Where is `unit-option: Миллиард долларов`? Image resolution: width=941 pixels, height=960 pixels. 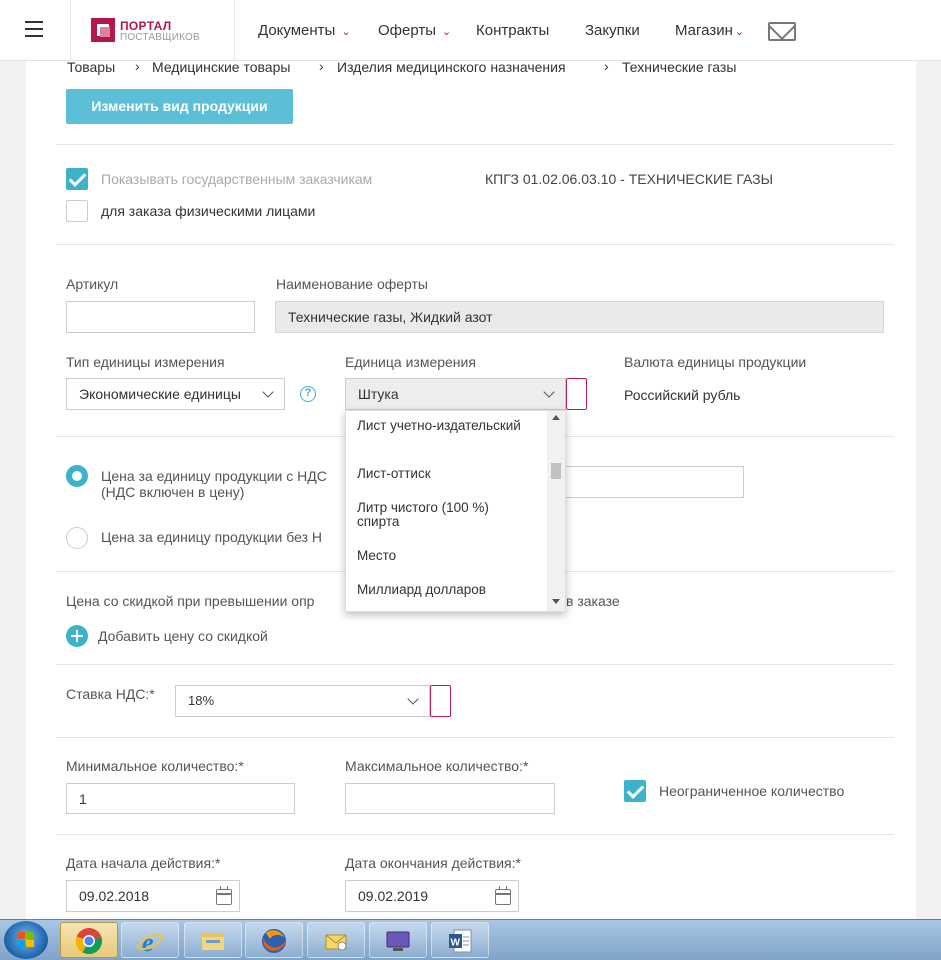 unit-option: Миллиард долларов is located at coordinates (444, 590).